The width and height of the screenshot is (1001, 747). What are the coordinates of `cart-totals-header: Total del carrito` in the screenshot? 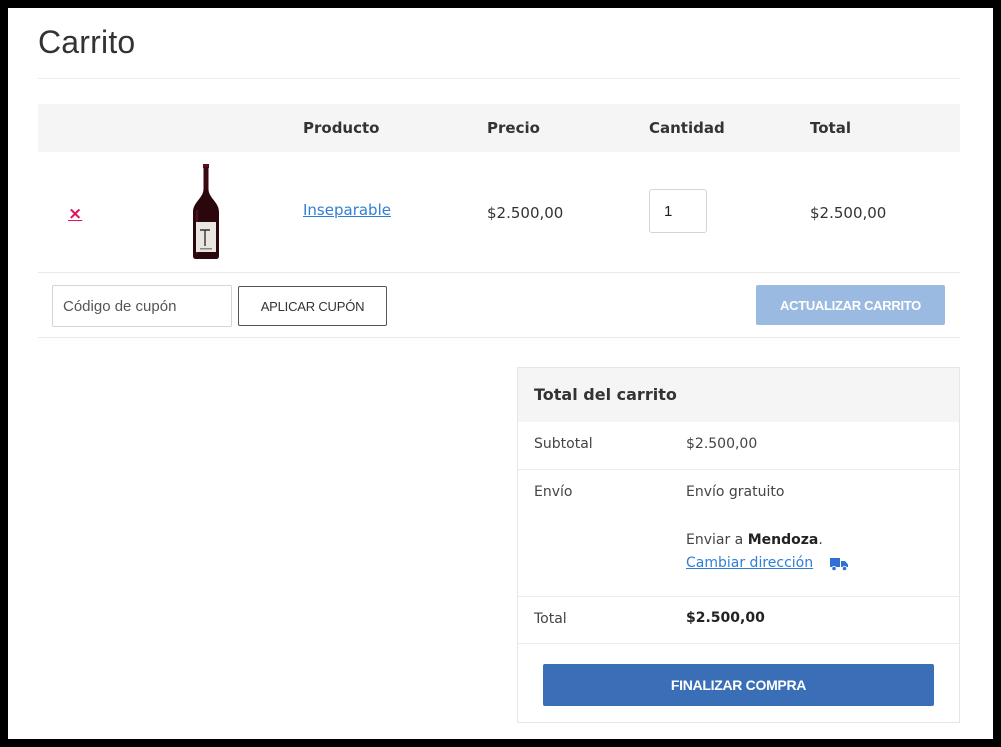 It's located at (738, 395).